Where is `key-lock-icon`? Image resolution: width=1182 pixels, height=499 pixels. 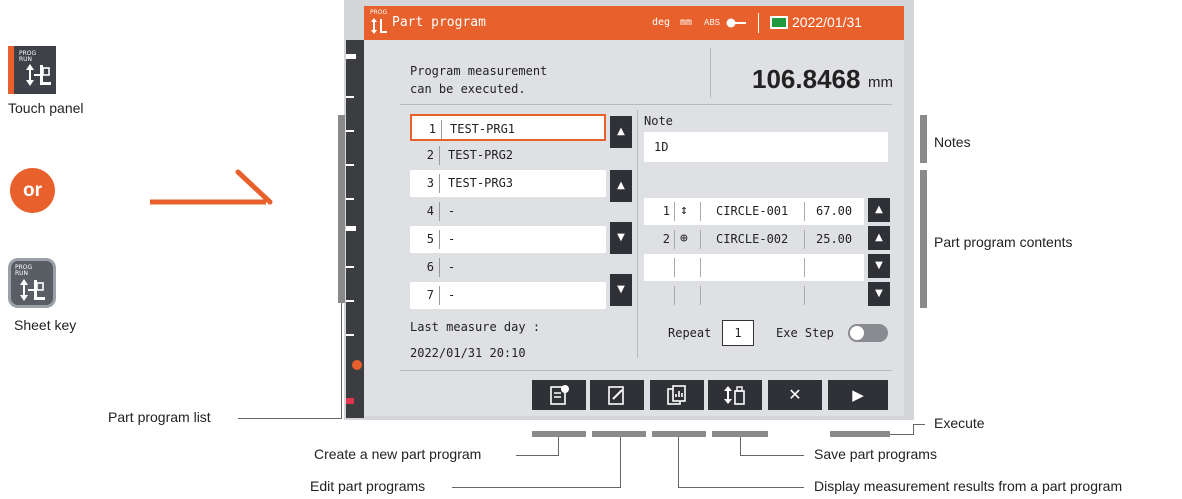
key-lock-icon is located at coordinates (736, 23).